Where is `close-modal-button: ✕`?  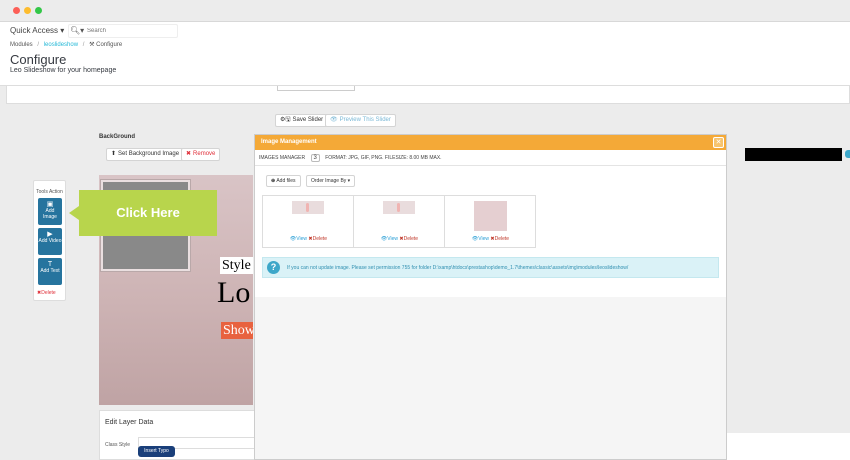
close-modal-button: ✕ is located at coordinates (718, 142).